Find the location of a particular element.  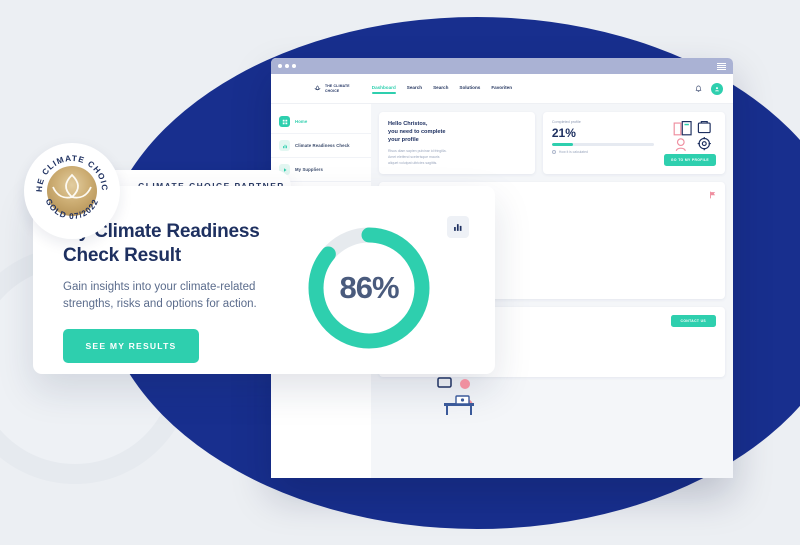

brand-line-2: CHOICE is located at coordinates (332, 90).